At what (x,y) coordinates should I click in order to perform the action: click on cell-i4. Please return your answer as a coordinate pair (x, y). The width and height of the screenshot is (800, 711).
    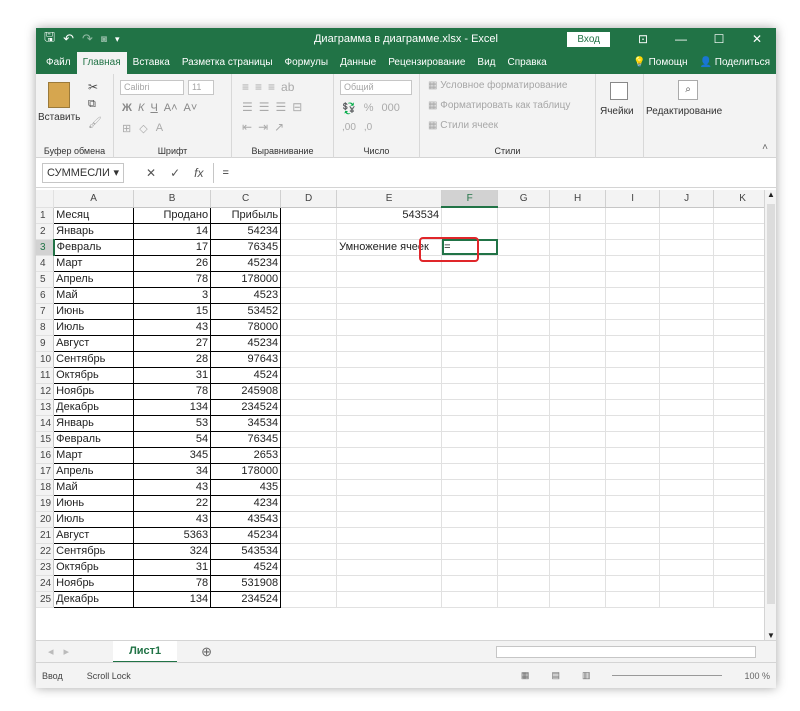
    Looking at the image, I should click on (633, 263).